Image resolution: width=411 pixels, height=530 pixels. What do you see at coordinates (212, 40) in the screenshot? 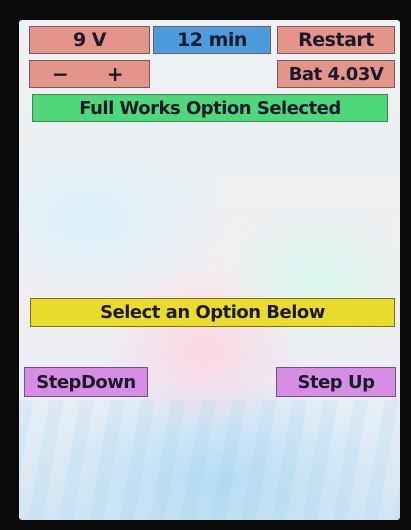
I see `timer-button: 12 min` at bounding box center [212, 40].